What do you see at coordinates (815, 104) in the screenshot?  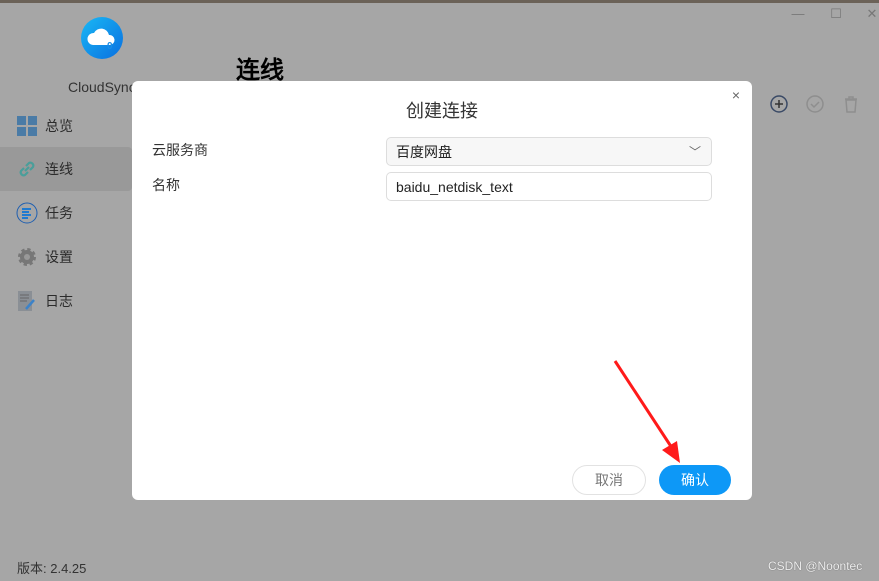 I see `check-connection-button` at bounding box center [815, 104].